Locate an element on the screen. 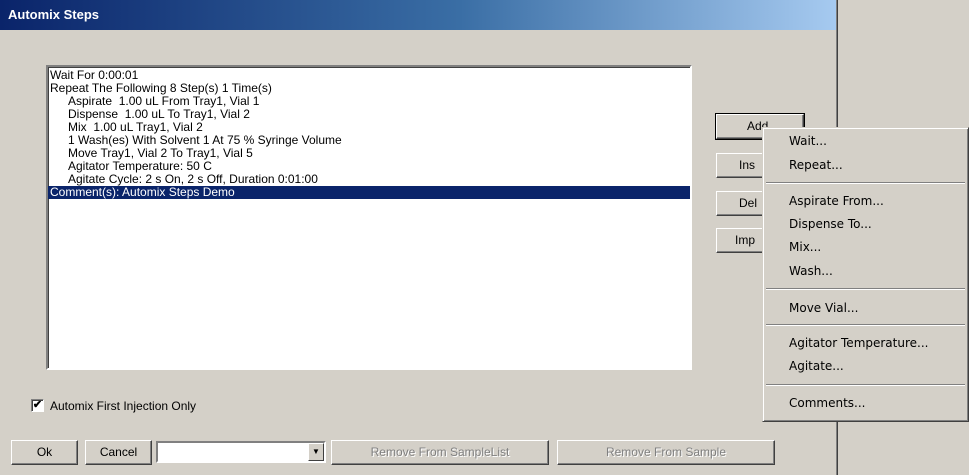 This screenshot has height=475, width=969. title-bar: Automix Steps is located at coordinates (418, 15).